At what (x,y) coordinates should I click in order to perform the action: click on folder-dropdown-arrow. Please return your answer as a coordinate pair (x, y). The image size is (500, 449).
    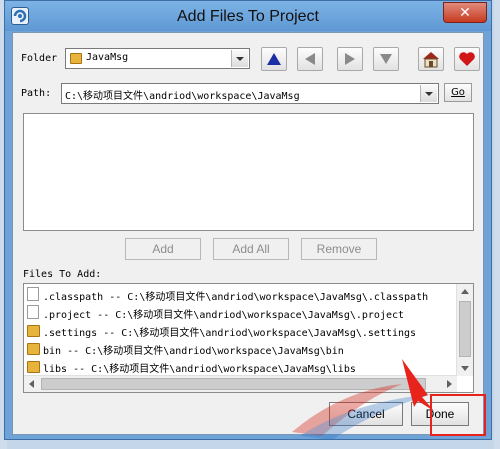
    Looking at the image, I should click on (239, 58).